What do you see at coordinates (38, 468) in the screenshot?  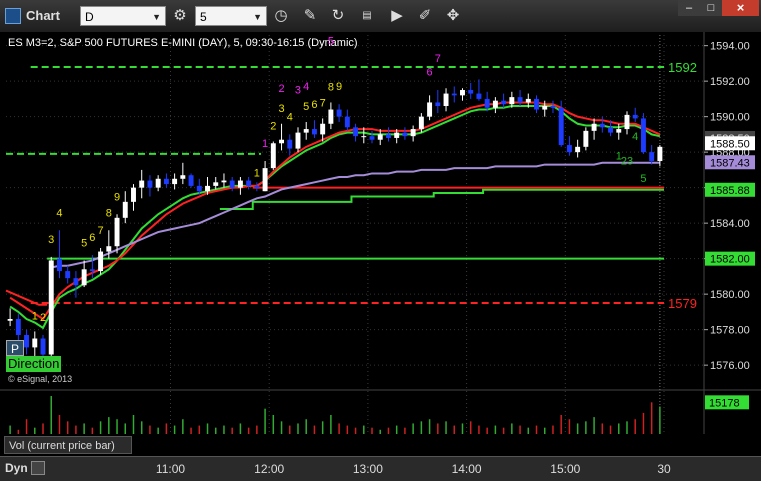 I see `dynamic-toggle-icon` at bounding box center [38, 468].